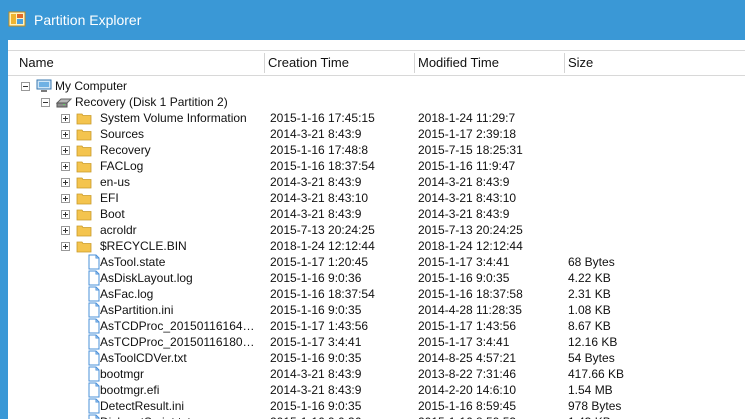 Image resolution: width=745 pixels, height=419 pixels. Describe the element at coordinates (137, 310) in the screenshot. I see `item-name: AsPartition.ini` at that location.